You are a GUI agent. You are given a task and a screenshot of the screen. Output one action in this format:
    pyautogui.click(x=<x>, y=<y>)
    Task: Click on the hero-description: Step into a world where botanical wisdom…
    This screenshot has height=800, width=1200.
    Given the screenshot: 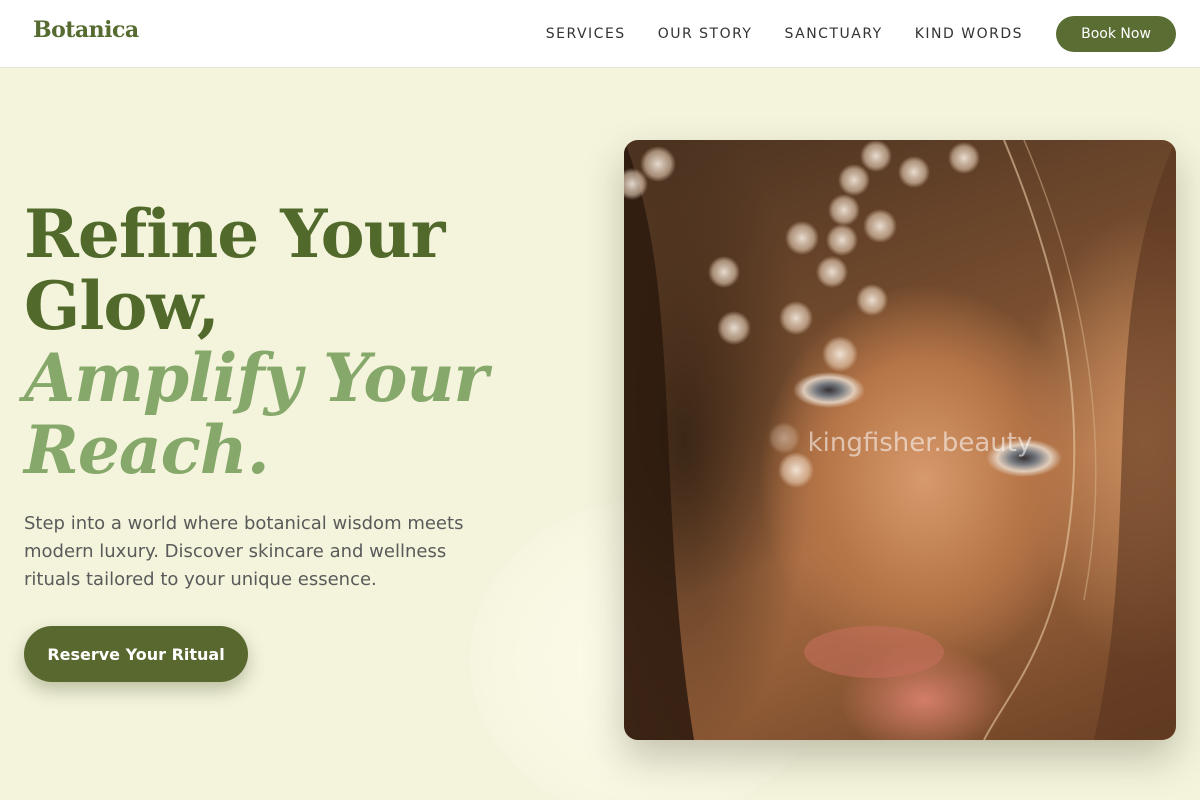 What is the action you would take?
    pyautogui.click(x=244, y=551)
    